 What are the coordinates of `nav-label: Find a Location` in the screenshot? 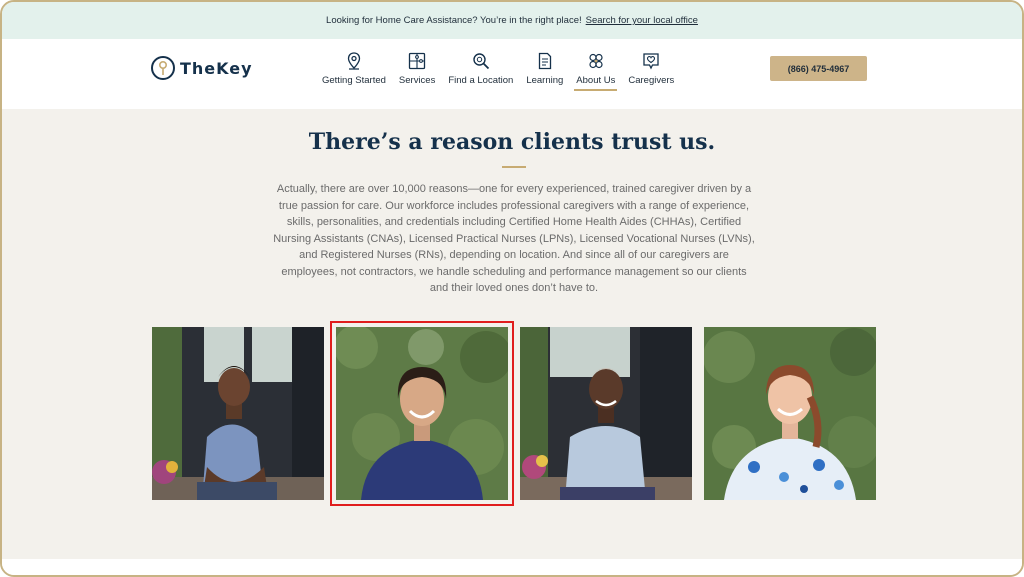 It's located at (481, 80).